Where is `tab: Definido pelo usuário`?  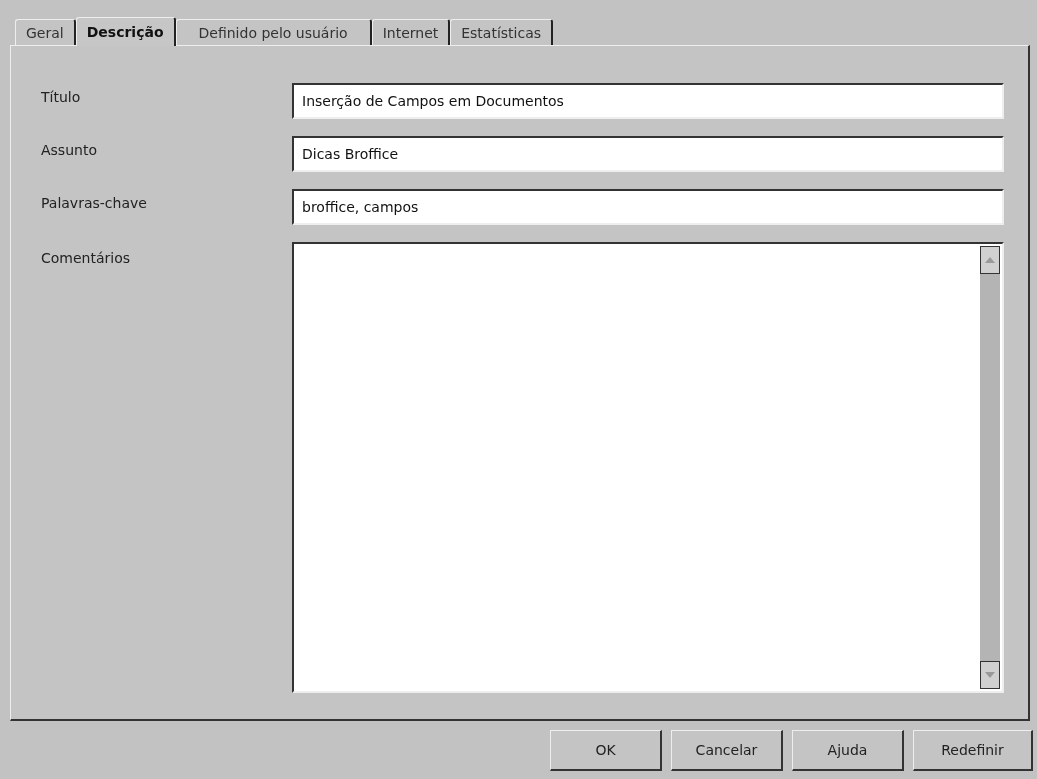 tab: Definido pelo usuário is located at coordinates (273, 32).